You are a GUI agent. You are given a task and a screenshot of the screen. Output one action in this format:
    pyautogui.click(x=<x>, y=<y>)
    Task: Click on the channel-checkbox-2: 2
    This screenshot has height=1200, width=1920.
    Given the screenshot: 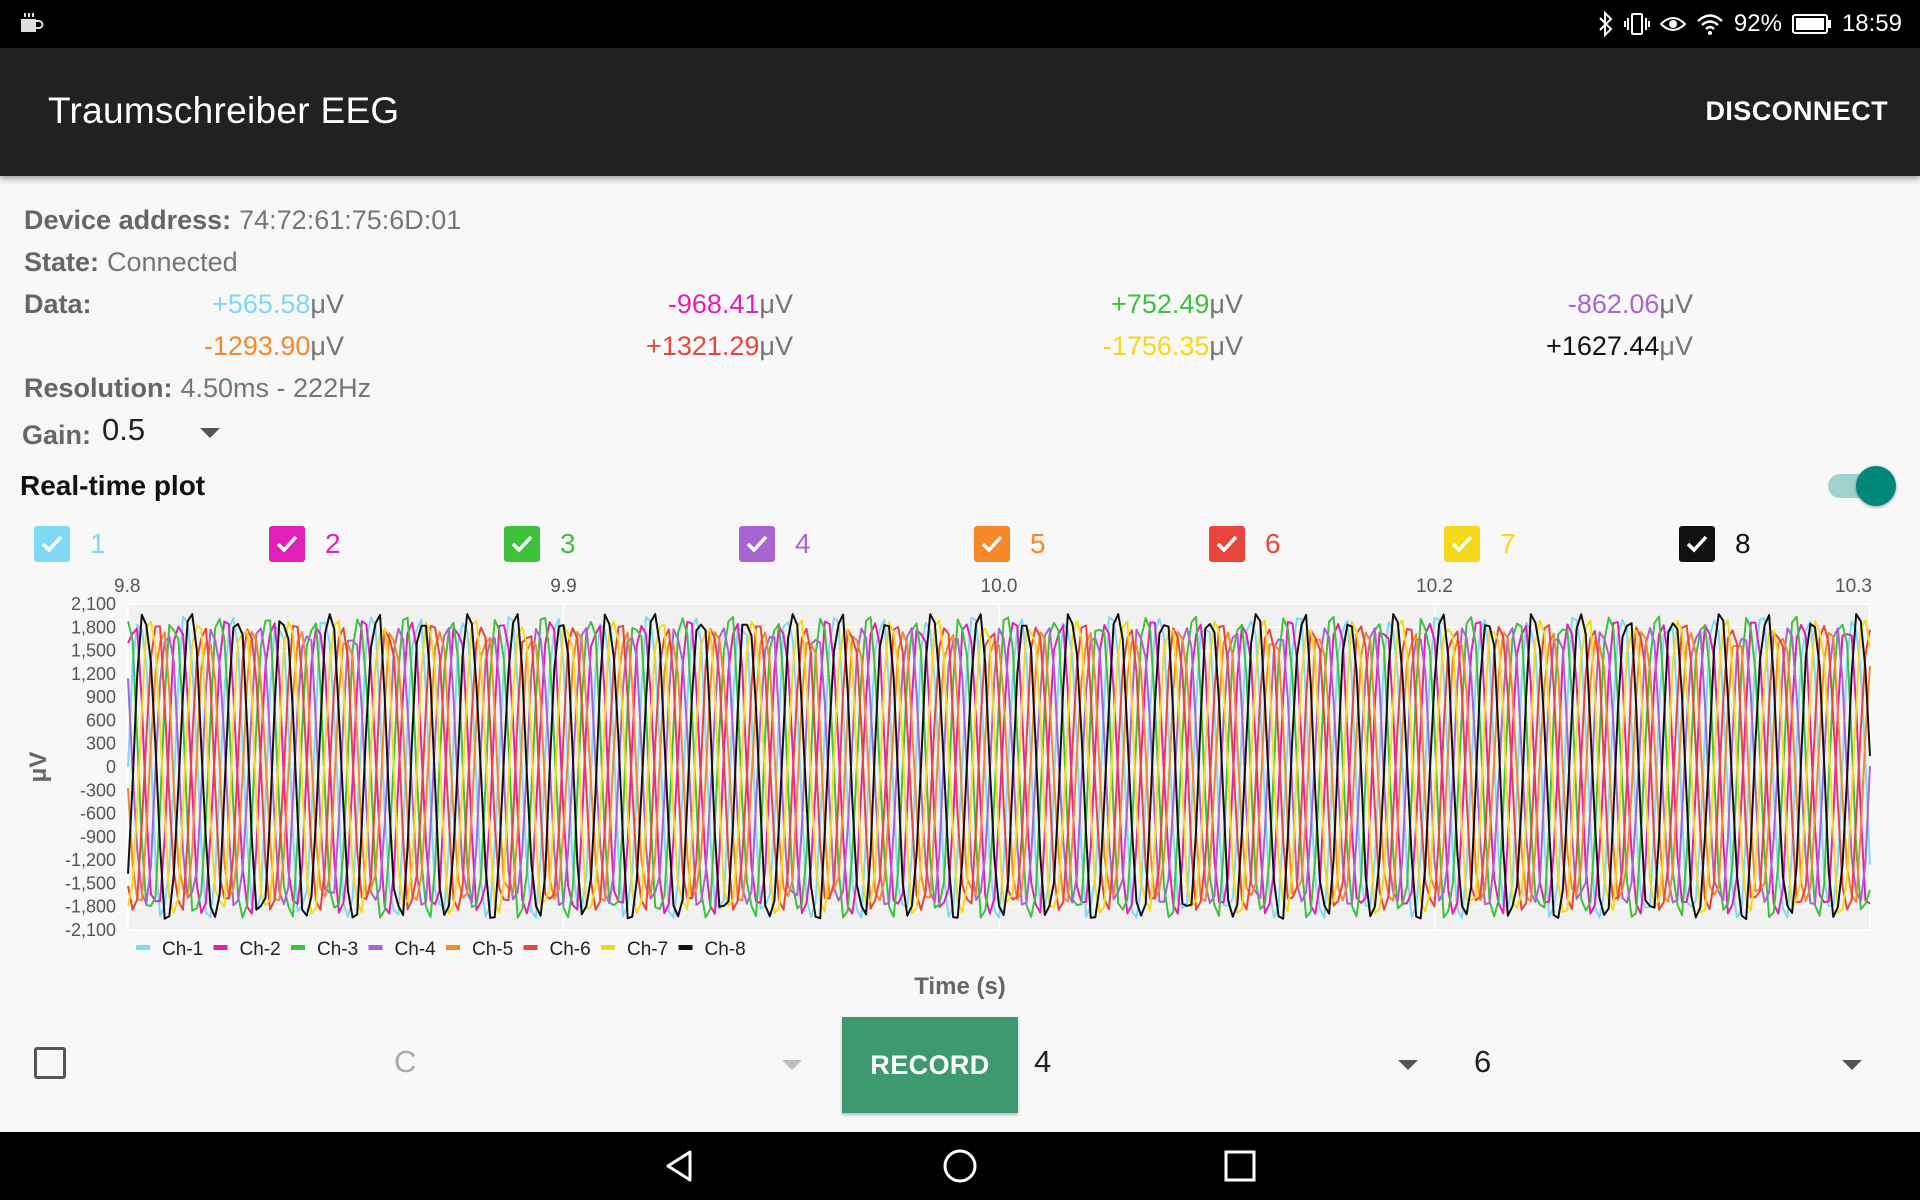 What is the action you would take?
    pyautogui.click(x=305, y=544)
    